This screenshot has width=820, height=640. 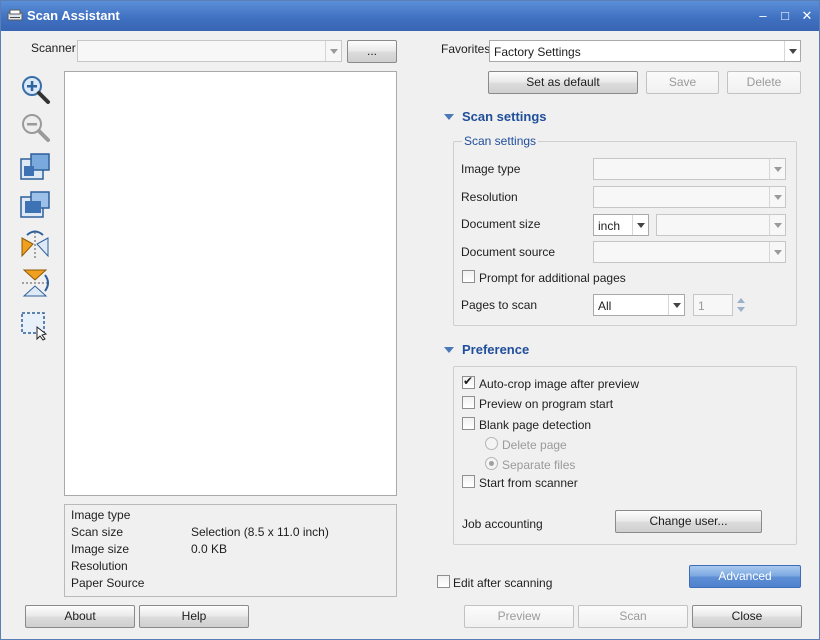 I want to click on info-value-scan-size: Selection (8.5 x 11.0 inch), so click(x=260, y=532).